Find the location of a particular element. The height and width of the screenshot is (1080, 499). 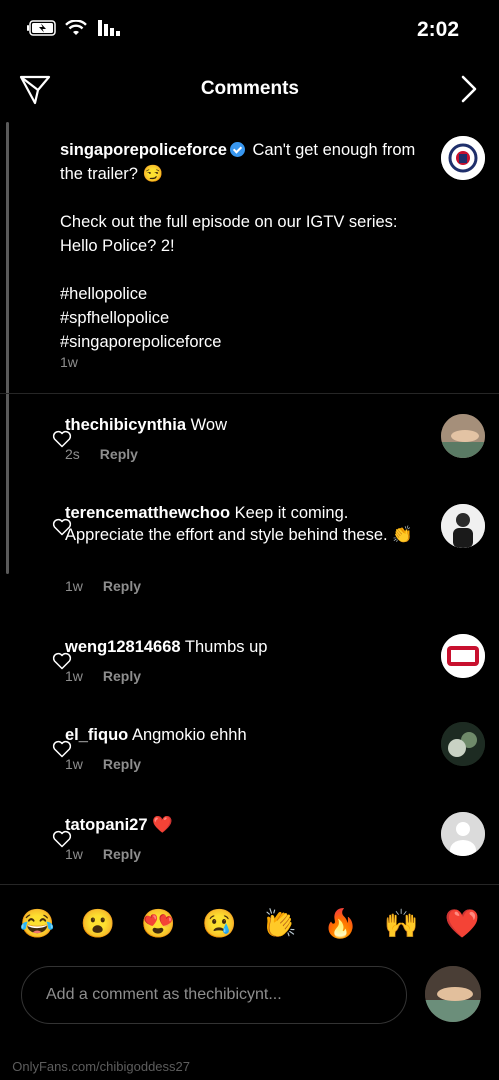

wifi-icon is located at coordinates (76, 27).